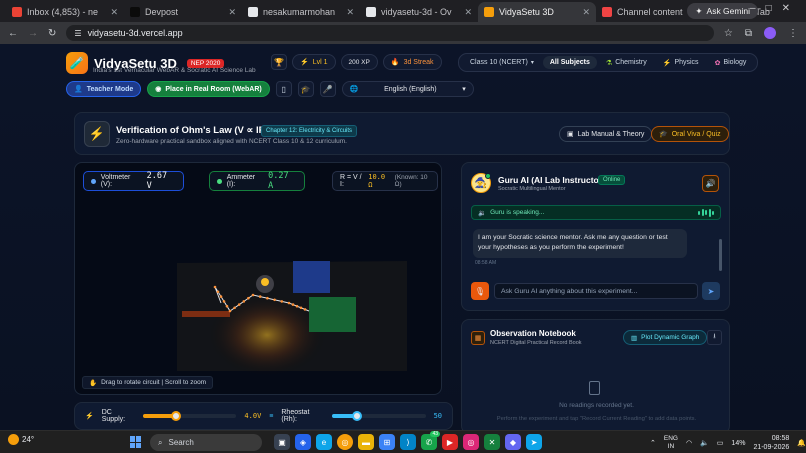 The width and height of the screenshot is (806, 453). What do you see at coordinates (681, 63) in the screenshot?
I see `subject-physics: ⚡ Physics` at bounding box center [681, 63].